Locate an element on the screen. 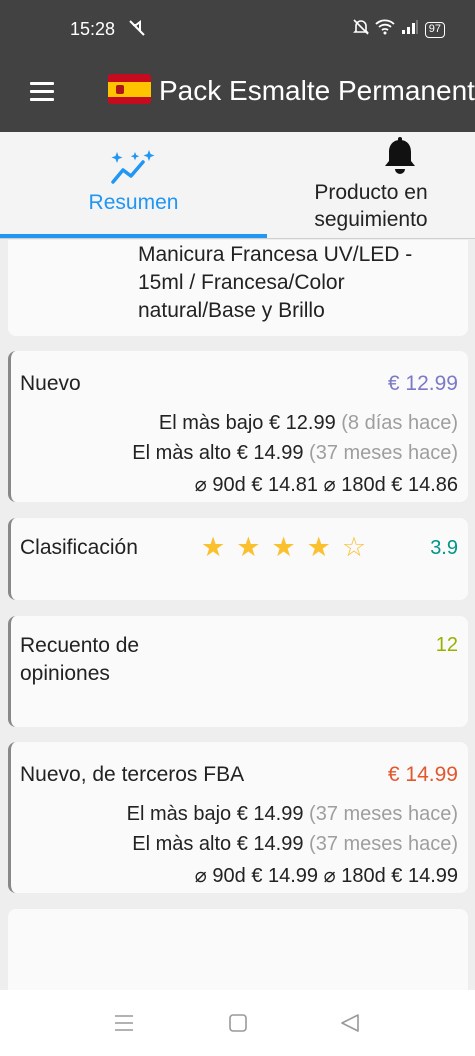 The image size is (475, 1056). status-icons: 97 is located at coordinates (398, 29).